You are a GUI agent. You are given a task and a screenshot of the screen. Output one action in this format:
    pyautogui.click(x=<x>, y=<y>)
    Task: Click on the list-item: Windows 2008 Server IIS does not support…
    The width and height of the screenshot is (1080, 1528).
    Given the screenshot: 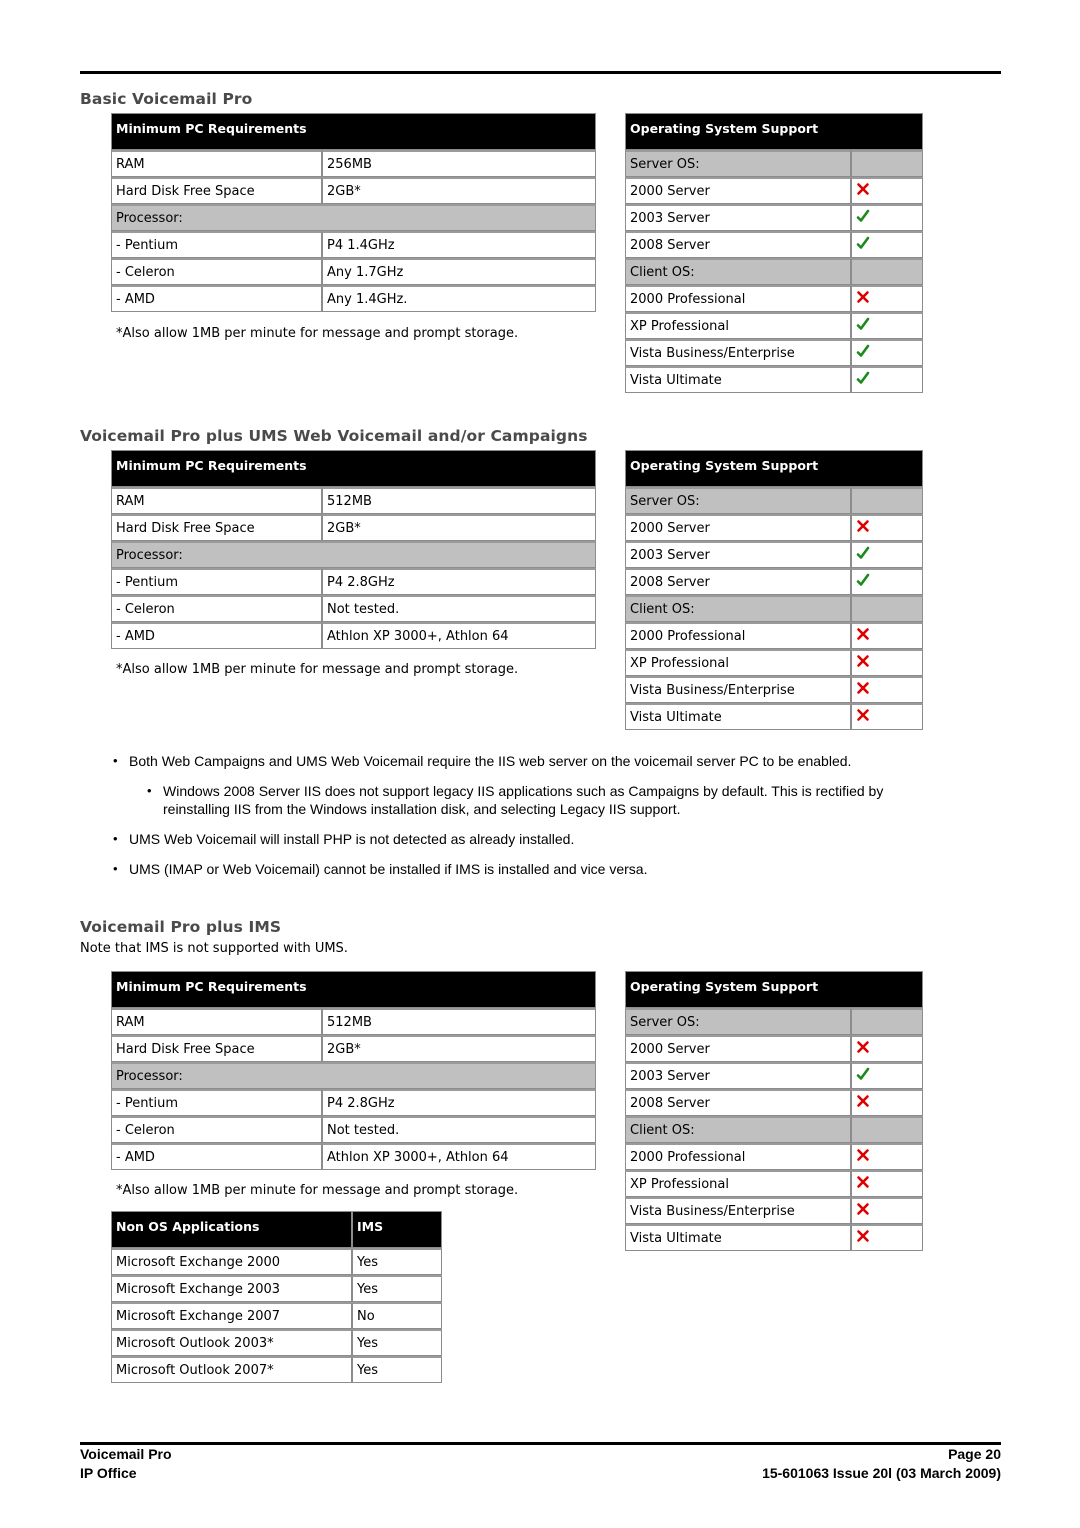 What is the action you would take?
    pyautogui.click(x=550, y=800)
    